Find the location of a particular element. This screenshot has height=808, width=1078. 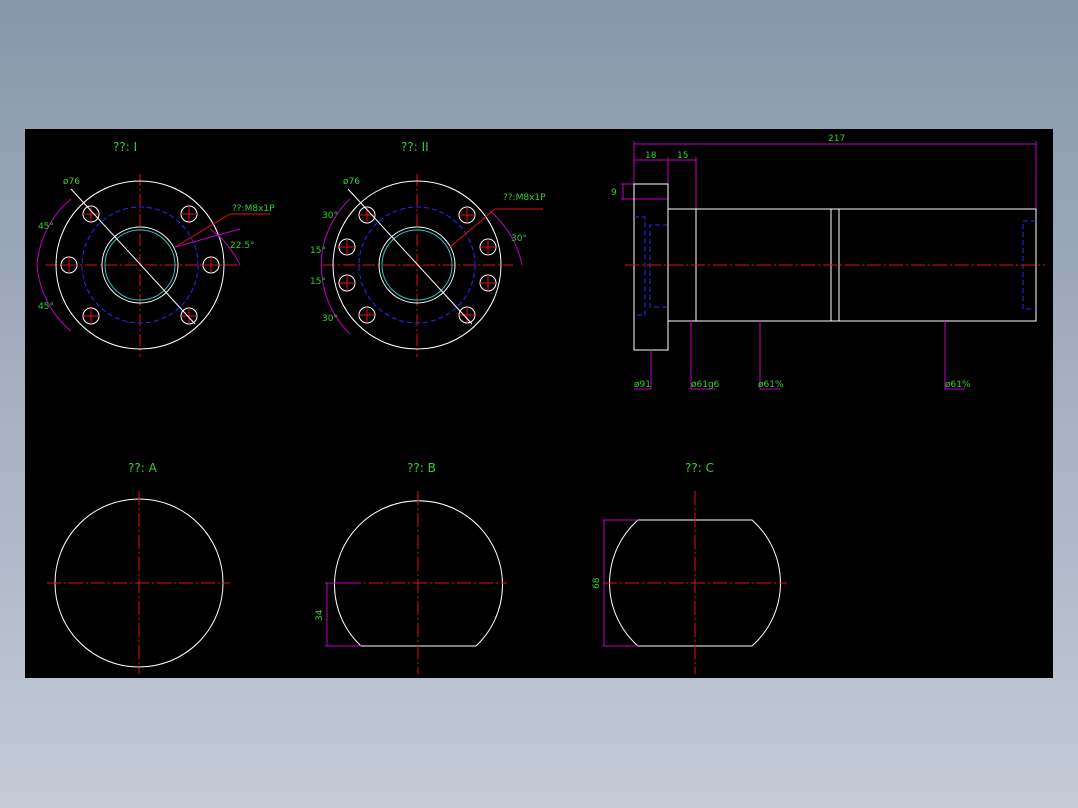

dim-68: 68 is located at coordinates (597, 583).